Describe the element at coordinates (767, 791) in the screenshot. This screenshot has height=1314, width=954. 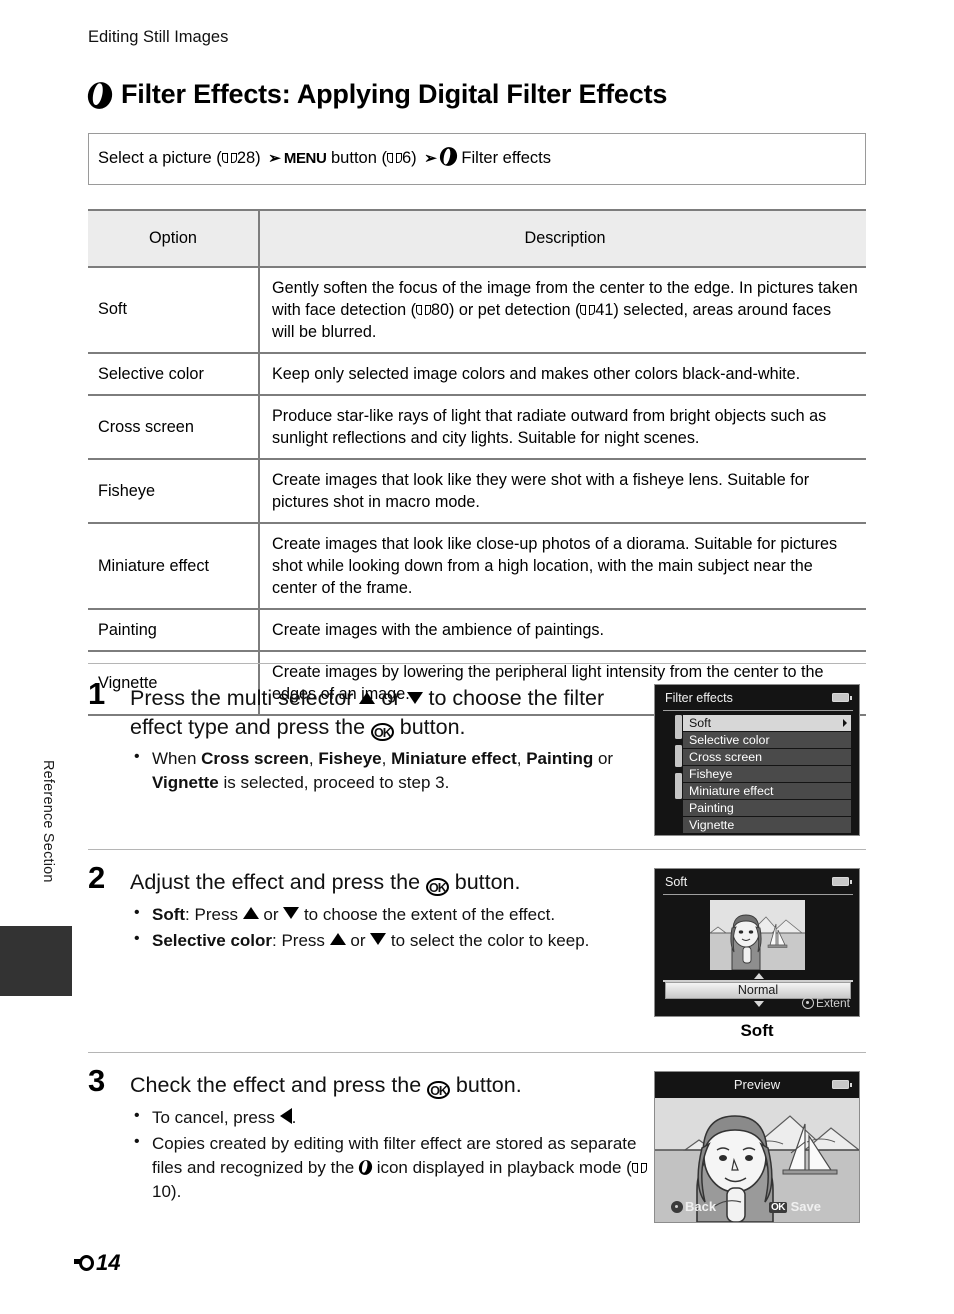
I see `menu-item-miniature-effect: Miniature effect` at that location.